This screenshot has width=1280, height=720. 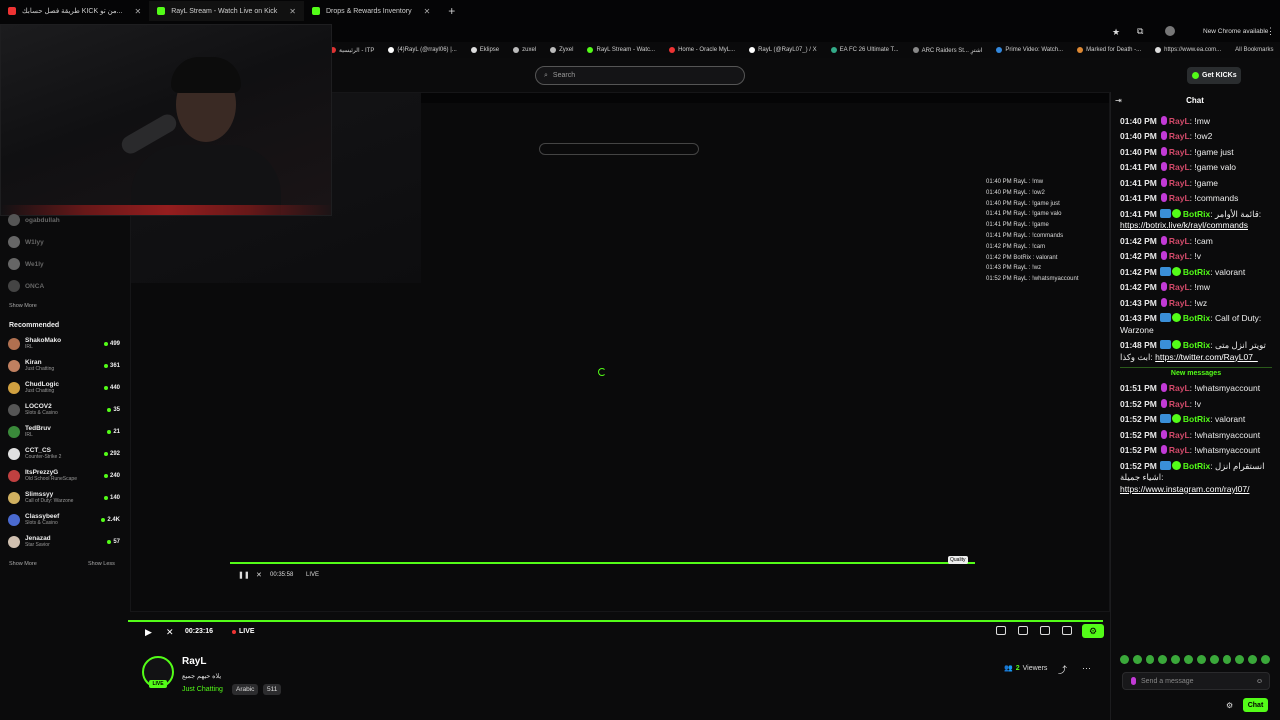 What do you see at coordinates (64, 344) in the screenshot?
I see `sidebar-item-shakomako: ShakoMako IRL 499` at bounding box center [64, 344].